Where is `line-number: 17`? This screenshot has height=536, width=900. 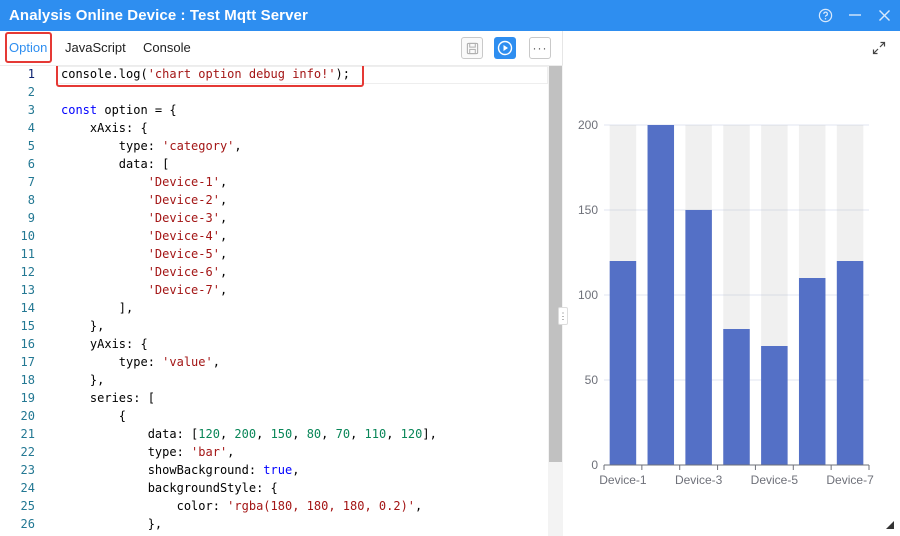 line-number: 17 is located at coordinates (27, 362).